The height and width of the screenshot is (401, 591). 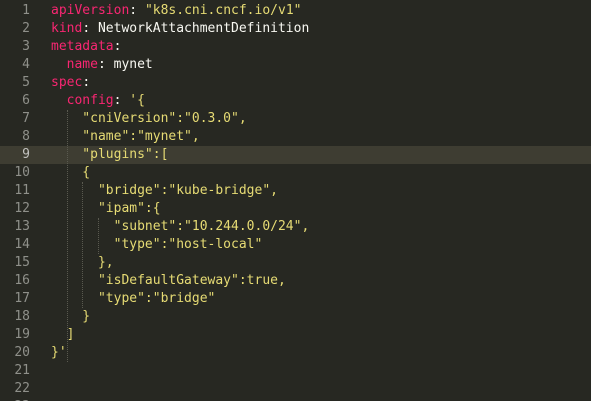 What do you see at coordinates (137, 100) in the screenshot?
I see `string-token: '{` at bounding box center [137, 100].